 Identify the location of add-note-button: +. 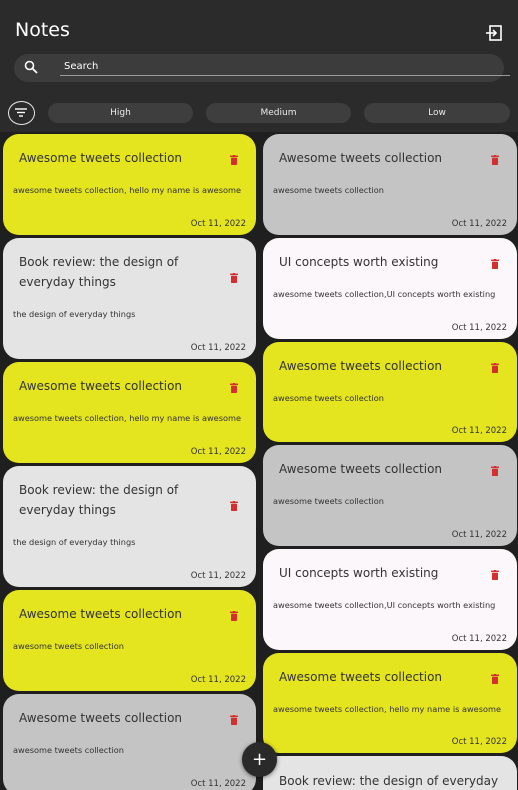
(259, 759).